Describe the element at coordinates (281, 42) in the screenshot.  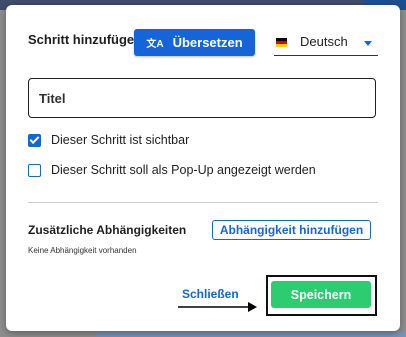
I see `germany-flag-icon` at that location.